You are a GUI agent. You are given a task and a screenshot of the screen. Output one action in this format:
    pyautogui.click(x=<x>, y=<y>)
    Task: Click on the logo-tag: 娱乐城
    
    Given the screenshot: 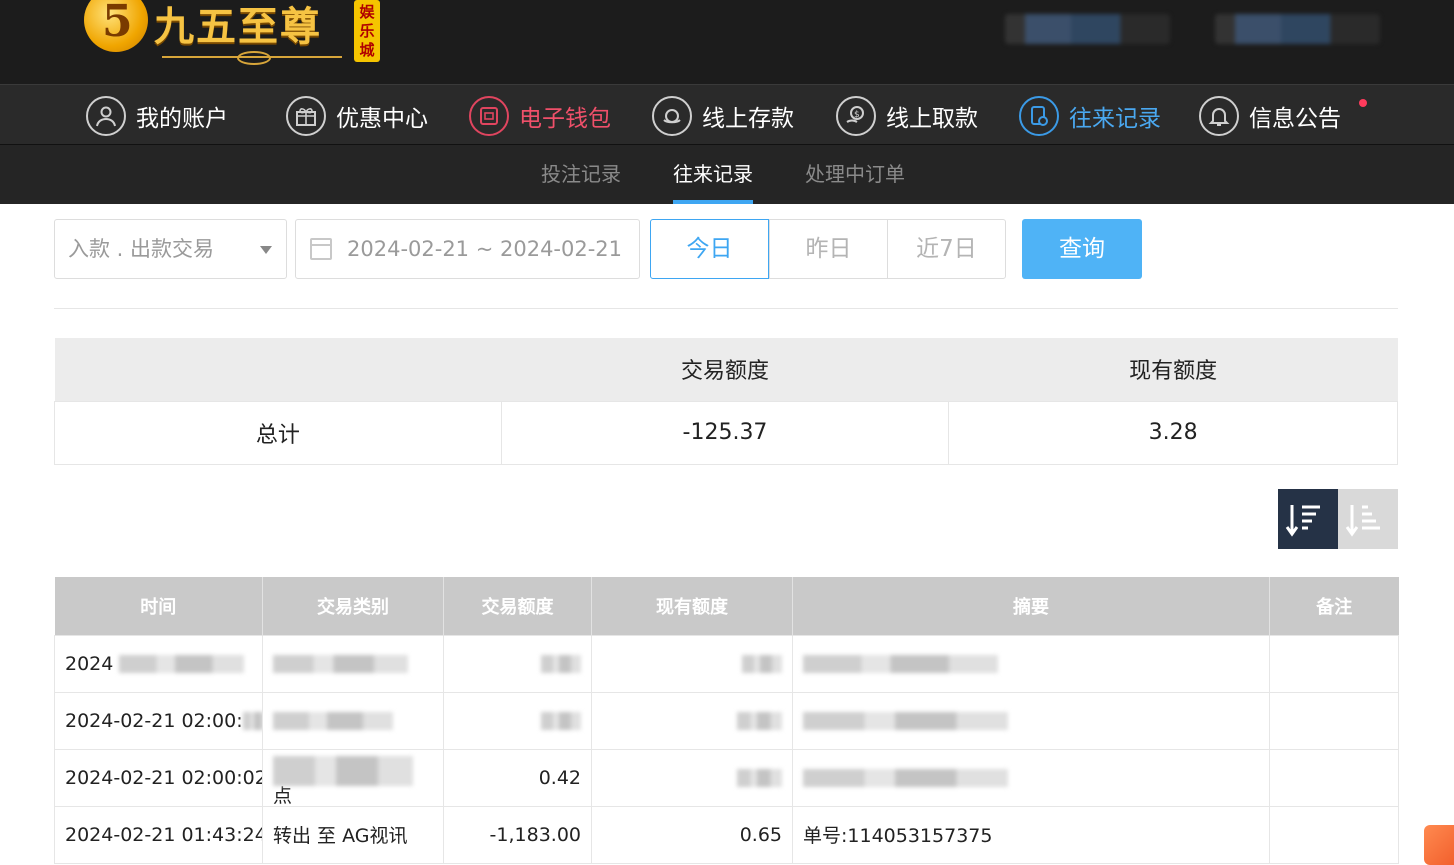 What is the action you would take?
    pyautogui.click(x=367, y=31)
    